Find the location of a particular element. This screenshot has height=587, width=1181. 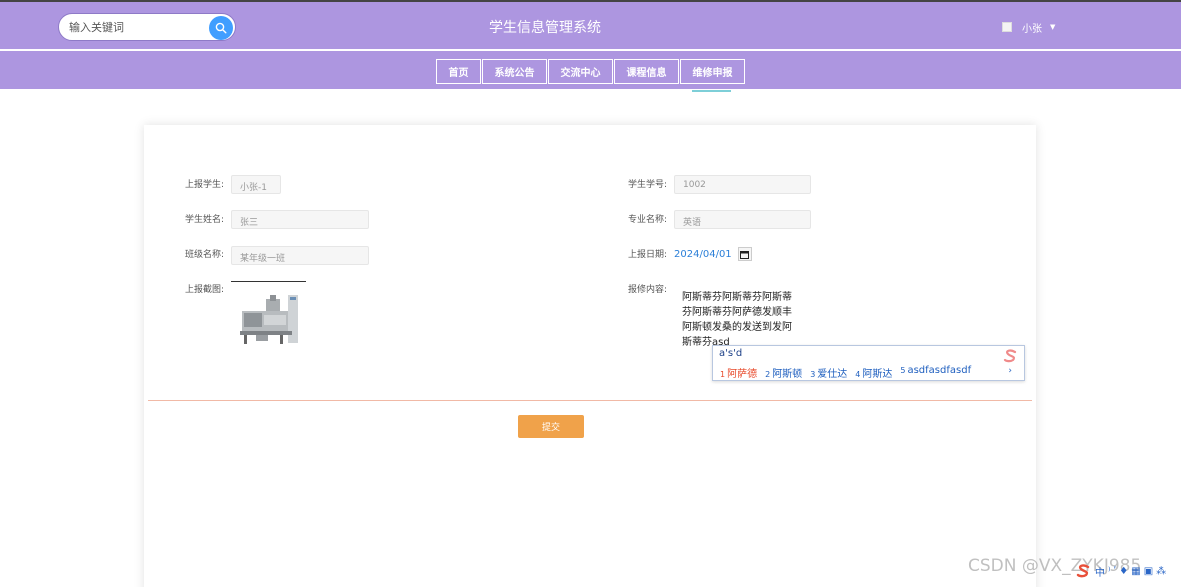

search-box is located at coordinates (147, 27).